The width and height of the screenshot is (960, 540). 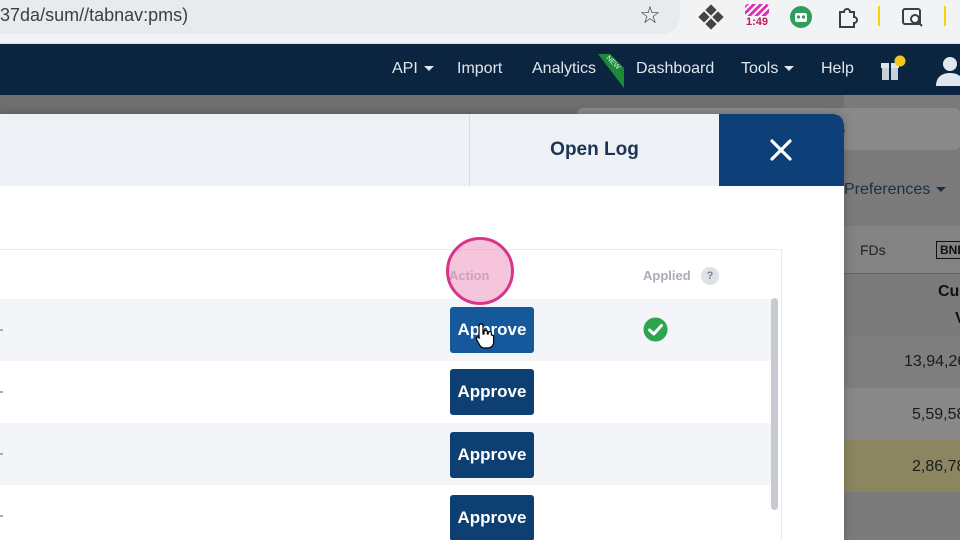 What do you see at coordinates (422, 150) in the screenshot?
I see `modal-header: Open Log` at bounding box center [422, 150].